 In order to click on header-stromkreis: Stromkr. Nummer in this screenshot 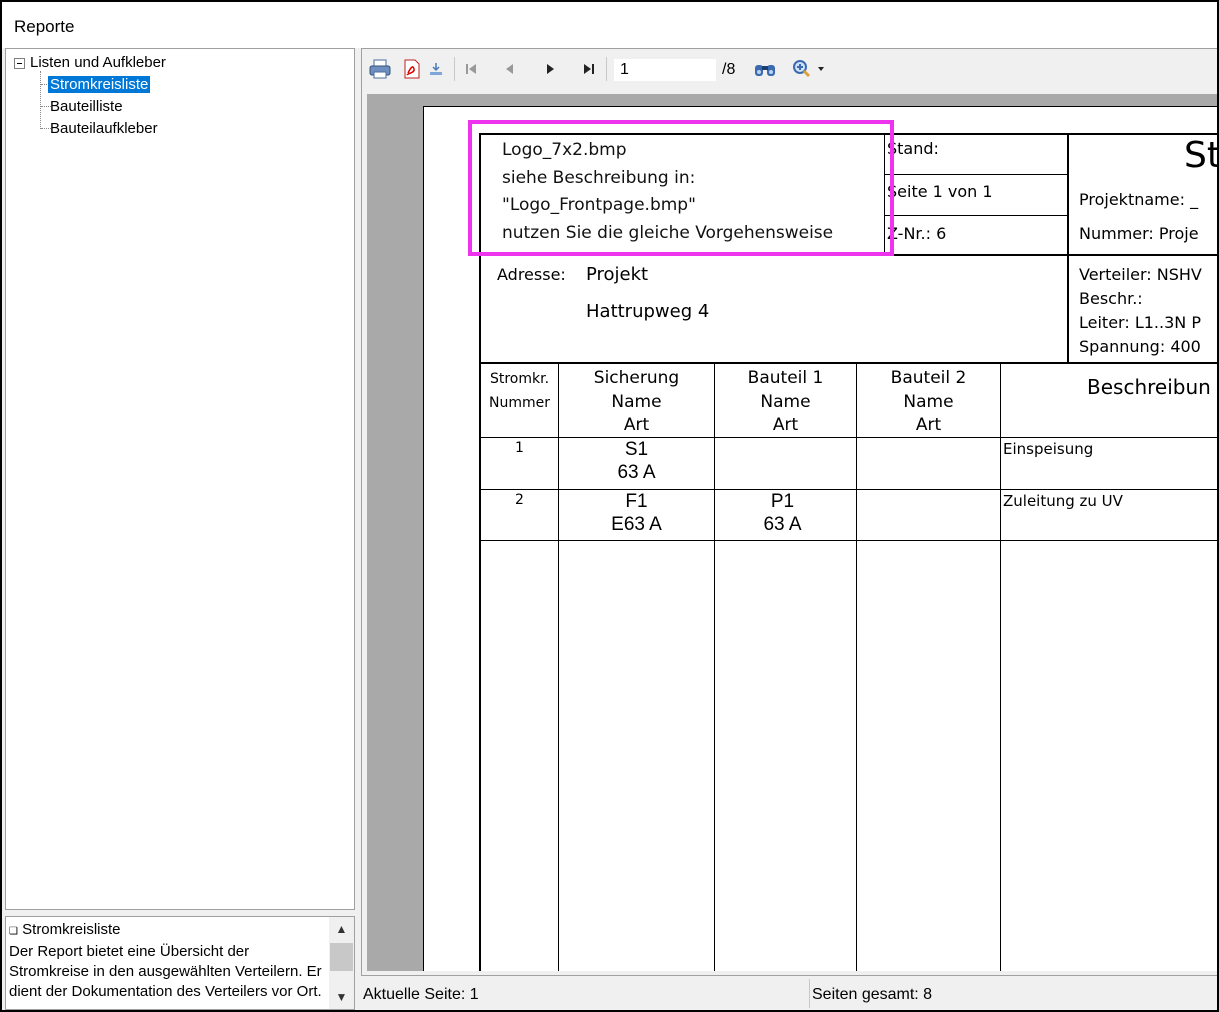, I will do `click(519, 391)`.